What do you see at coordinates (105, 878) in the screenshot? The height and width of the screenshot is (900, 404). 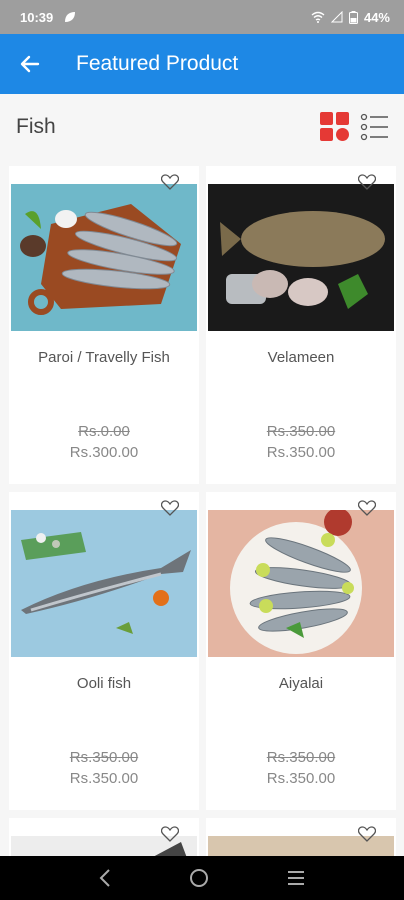 I see `nav-back-icon` at bounding box center [105, 878].